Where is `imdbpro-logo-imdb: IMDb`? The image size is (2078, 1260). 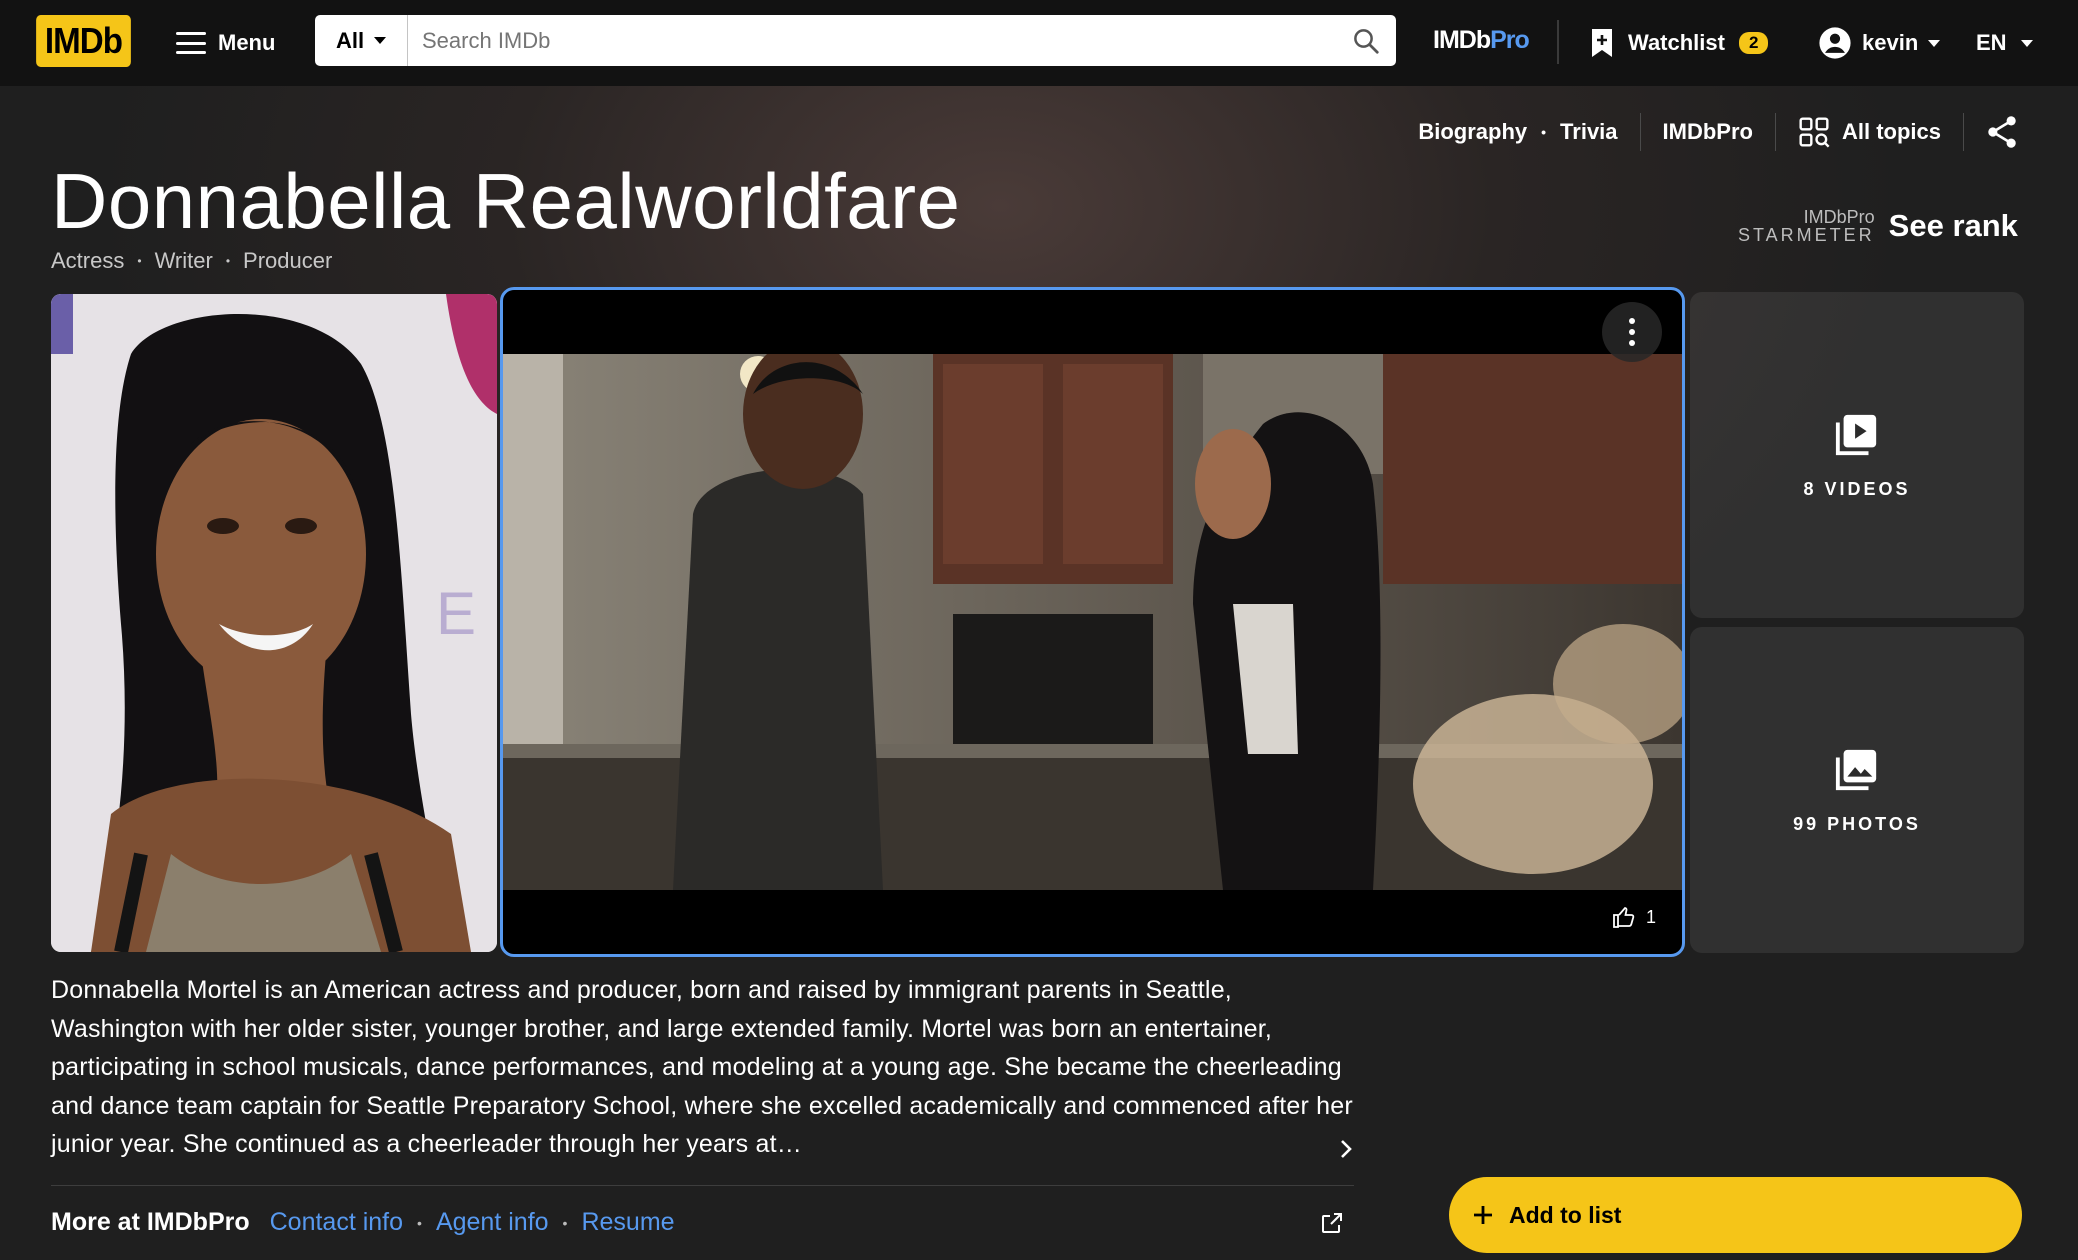 imdbpro-logo-imdb: IMDb is located at coordinates (1462, 40).